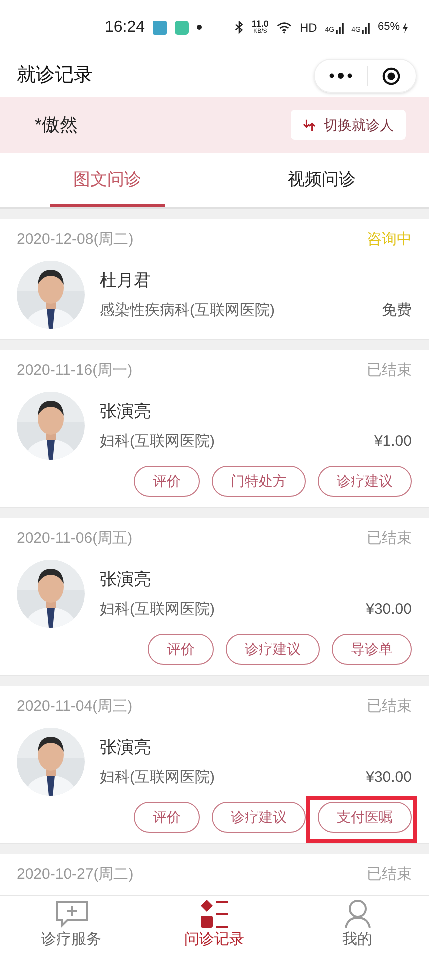 The width and height of the screenshot is (429, 954). Describe the element at coordinates (348, 125) in the screenshot. I see `switch-patient-button: 切换就诊人` at that location.